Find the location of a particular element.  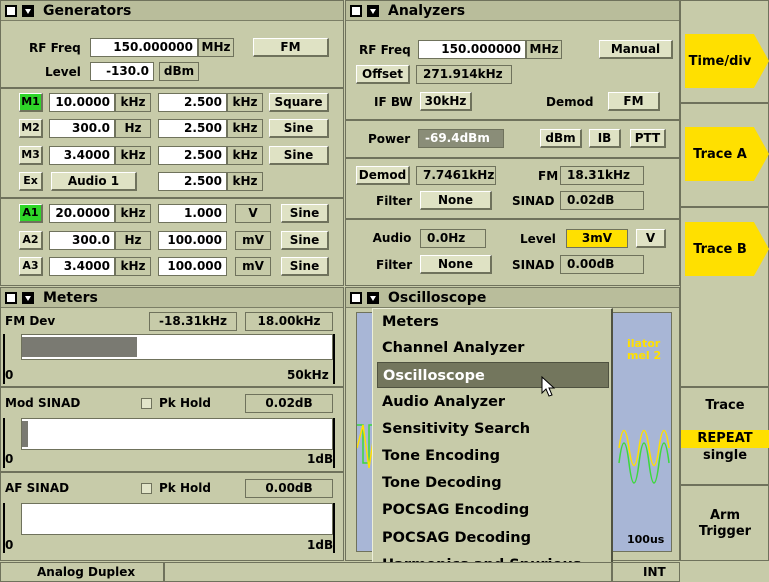

trace-b-softkey: Trace B is located at coordinates (727, 249).